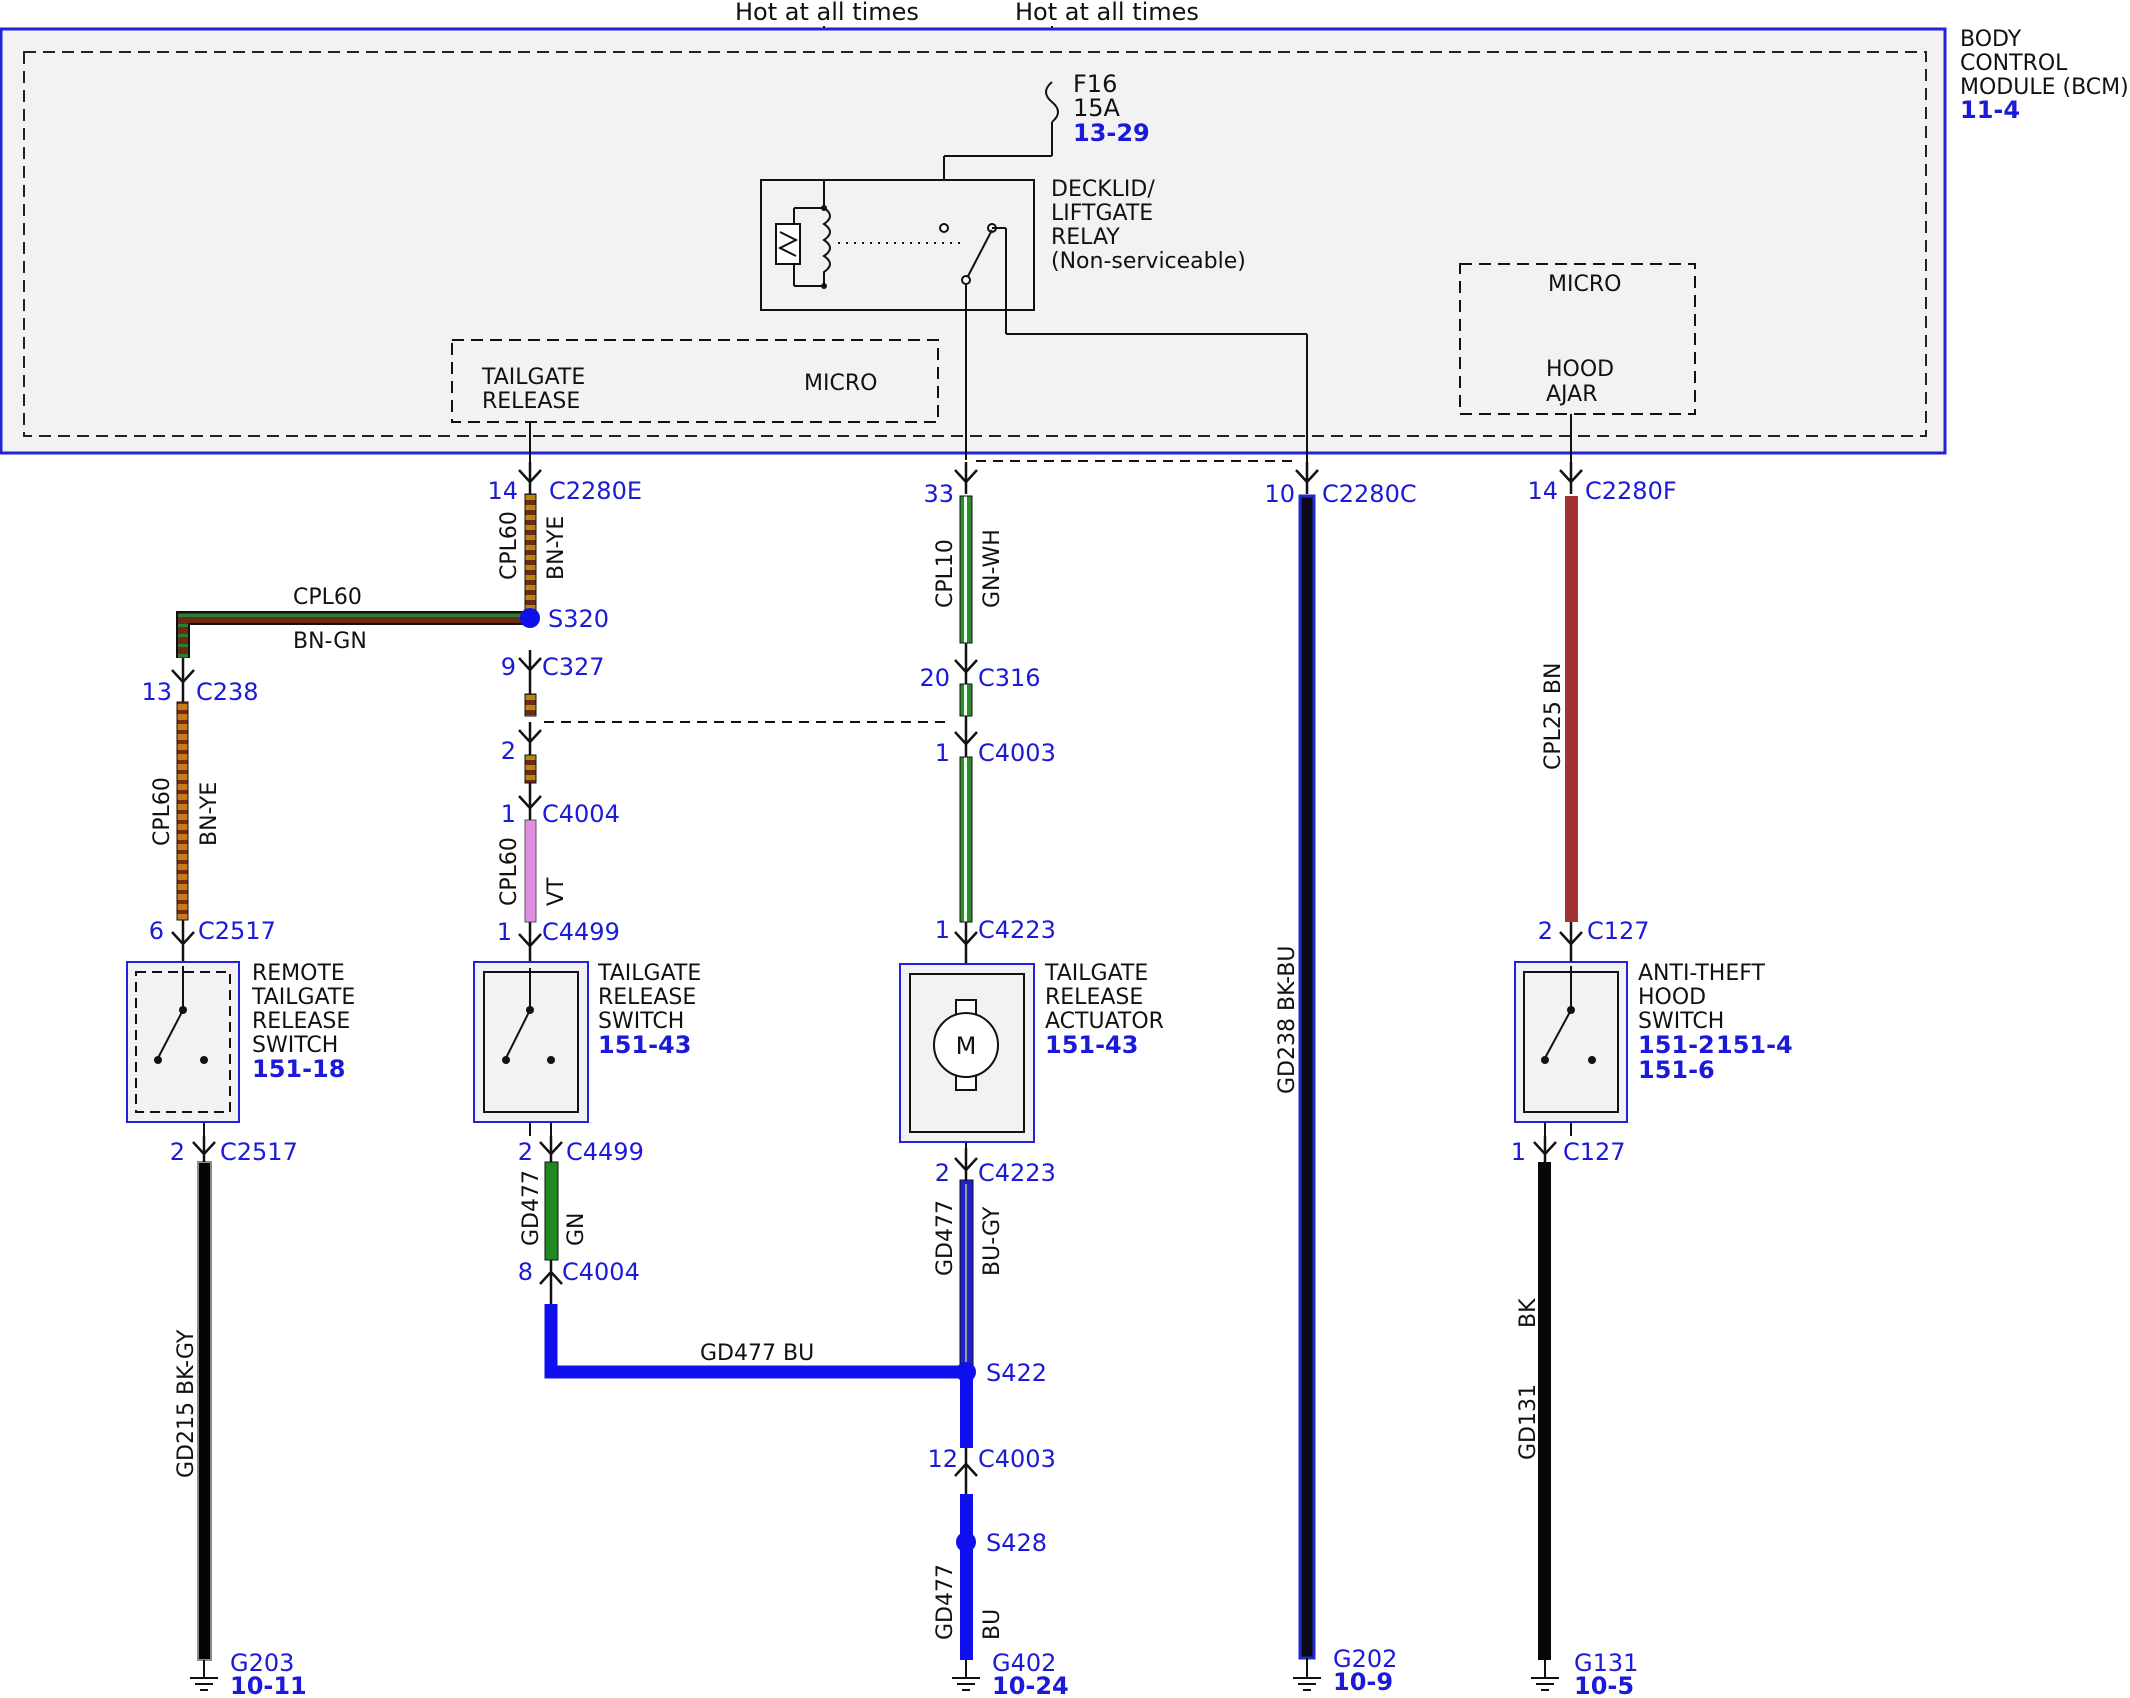 The height and width of the screenshot is (1698, 2130). What do you see at coordinates (551, 1211) in the screenshot?
I see `wire-gd477-gn` at bounding box center [551, 1211].